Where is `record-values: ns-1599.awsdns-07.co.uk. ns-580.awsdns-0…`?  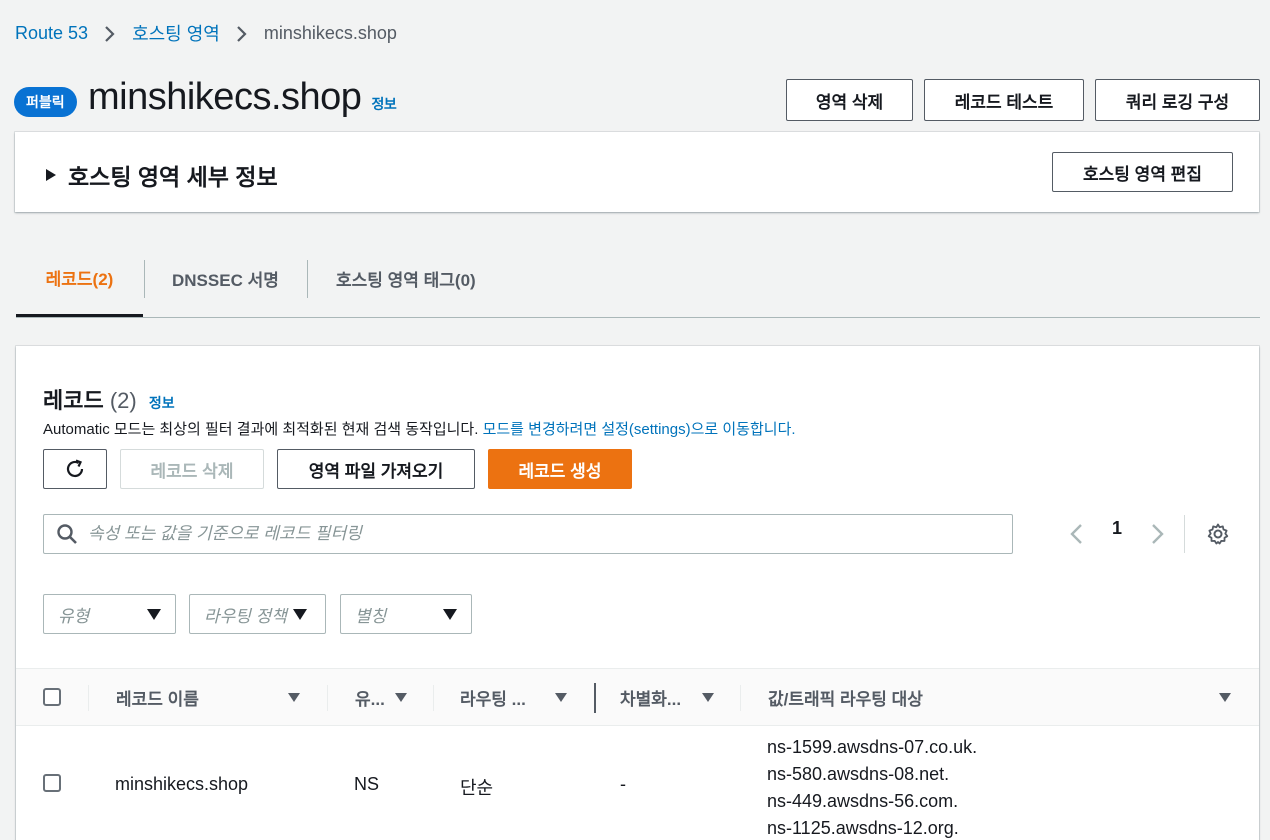 record-values: ns-1599.awsdns-07.co.uk. ns-580.awsdns-0… is located at coordinates (872, 787).